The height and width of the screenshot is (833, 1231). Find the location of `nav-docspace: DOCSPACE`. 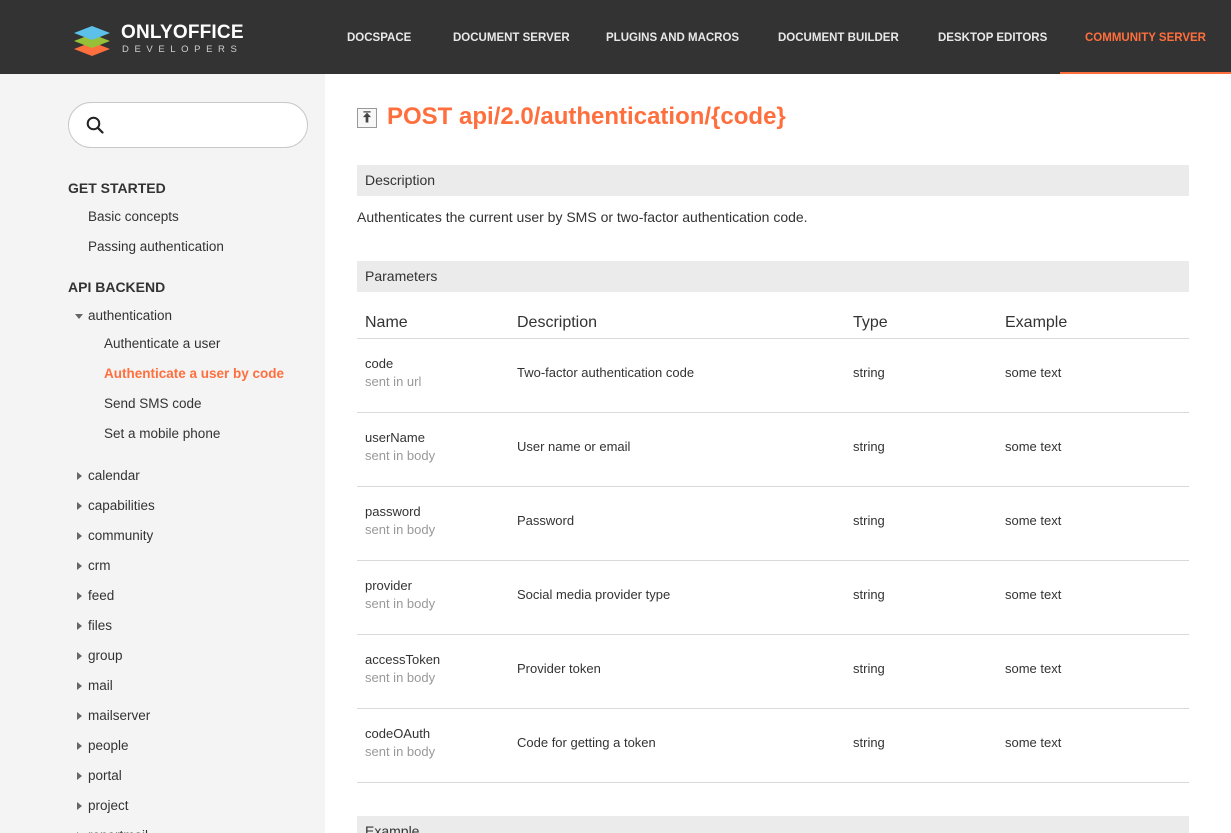

nav-docspace: DOCSPACE is located at coordinates (379, 37).